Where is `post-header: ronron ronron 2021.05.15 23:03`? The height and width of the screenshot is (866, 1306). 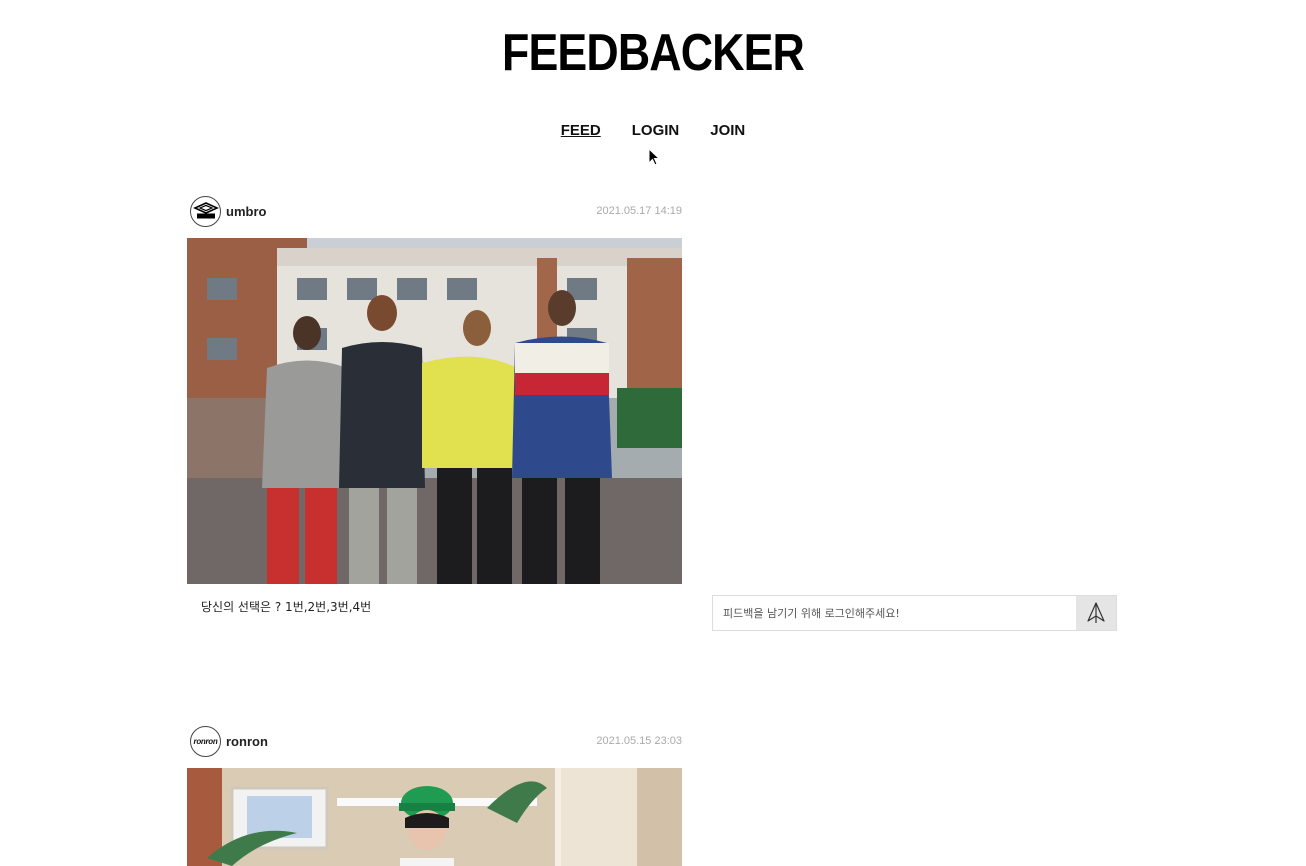
post-header: ronron ronron 2021.05.15 23:03 is located at coordinates (436, 741).